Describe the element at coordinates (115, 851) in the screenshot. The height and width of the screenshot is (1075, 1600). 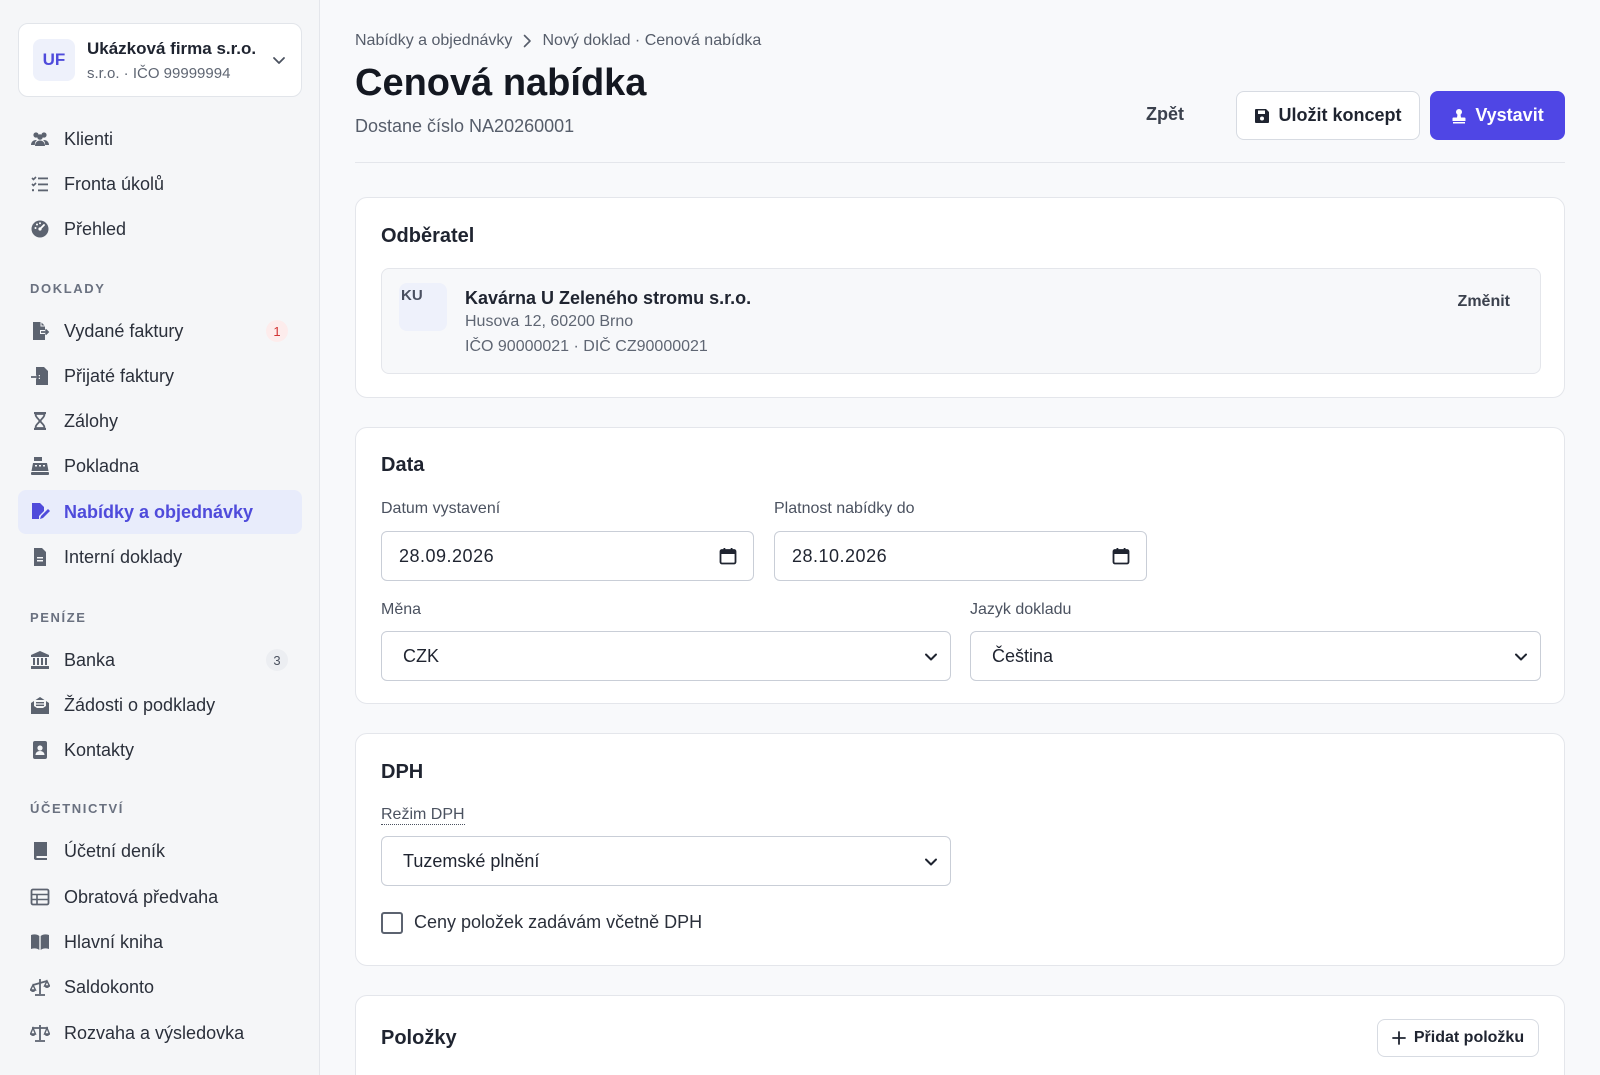
I see `sidebar-item-label: Účetní deník` at that location.